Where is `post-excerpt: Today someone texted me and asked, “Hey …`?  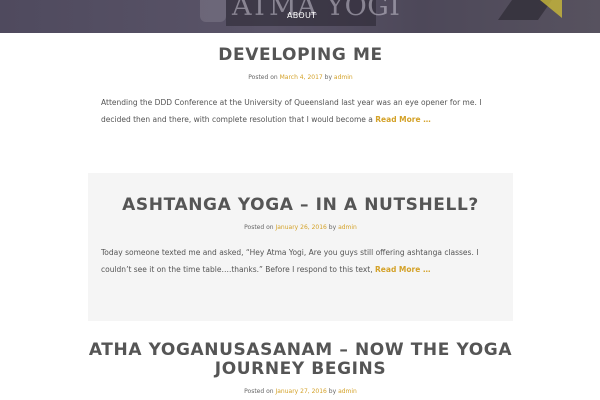
post-excerpt: Today someone texted me and asked, “Hey … is located at coordinates (300, 261).